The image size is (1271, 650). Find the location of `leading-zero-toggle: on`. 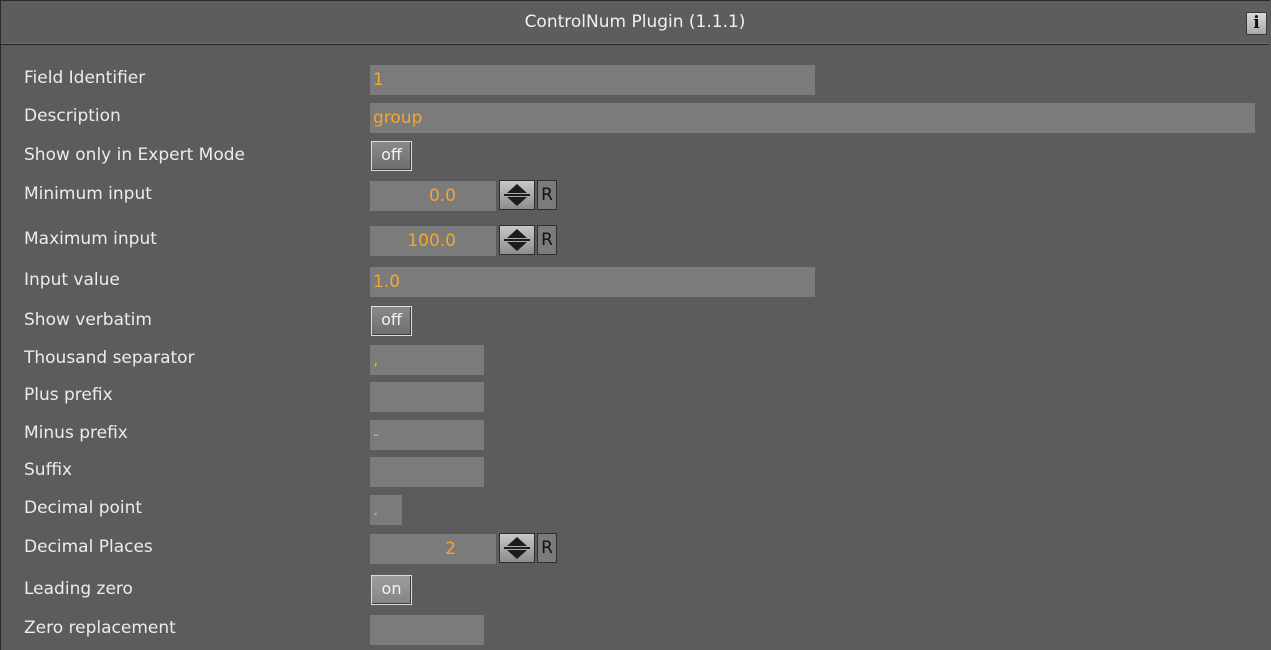

leading-zero-toggle: on is located at coordinates (391, 590).